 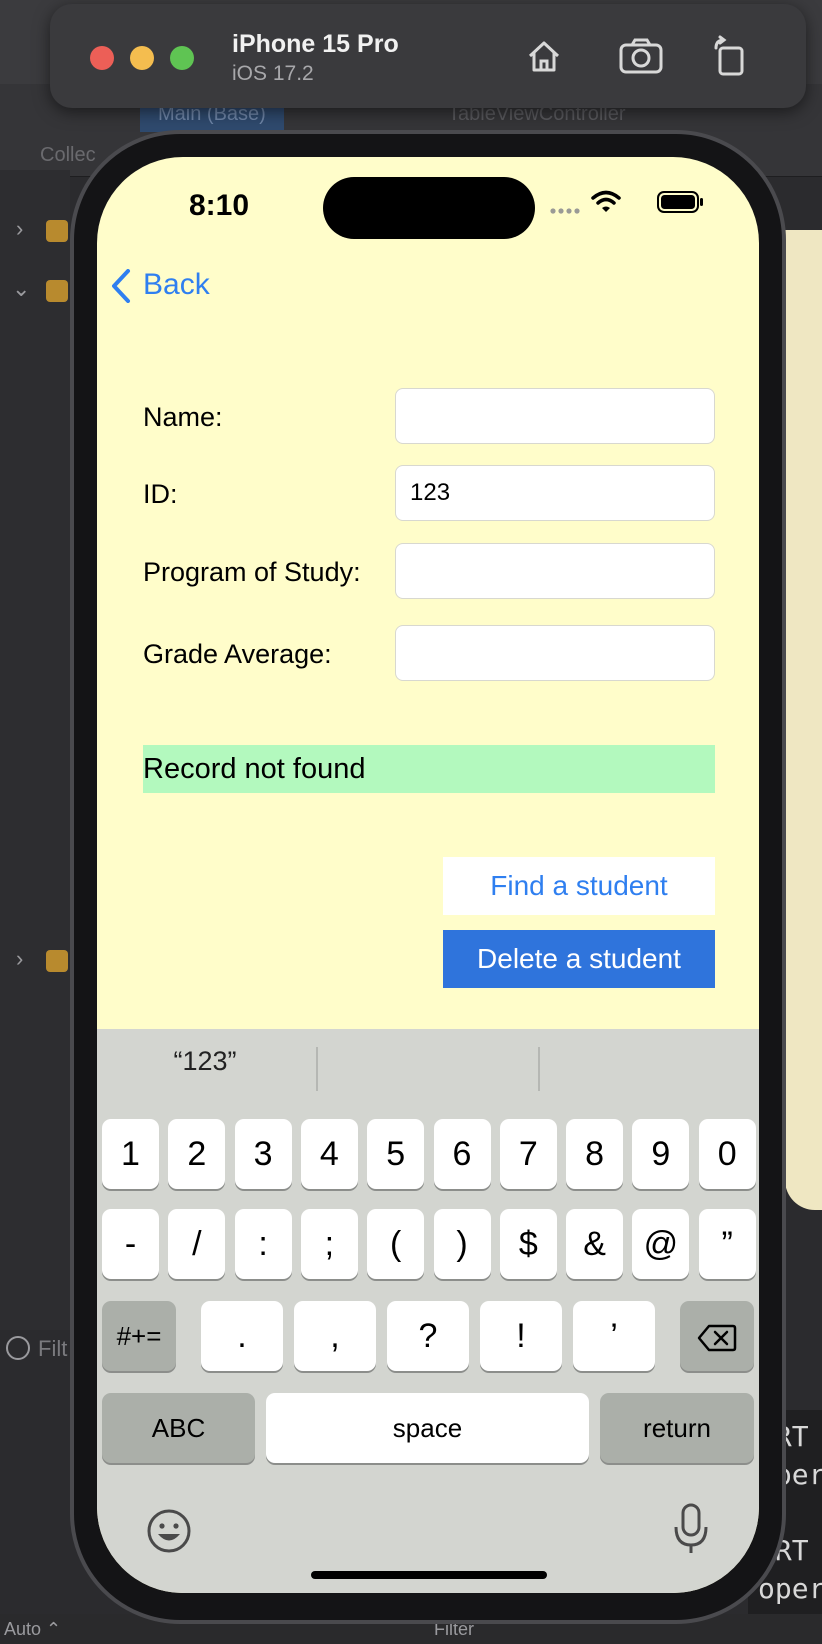 I want to click on key: -, so click(x=130, y=1244).